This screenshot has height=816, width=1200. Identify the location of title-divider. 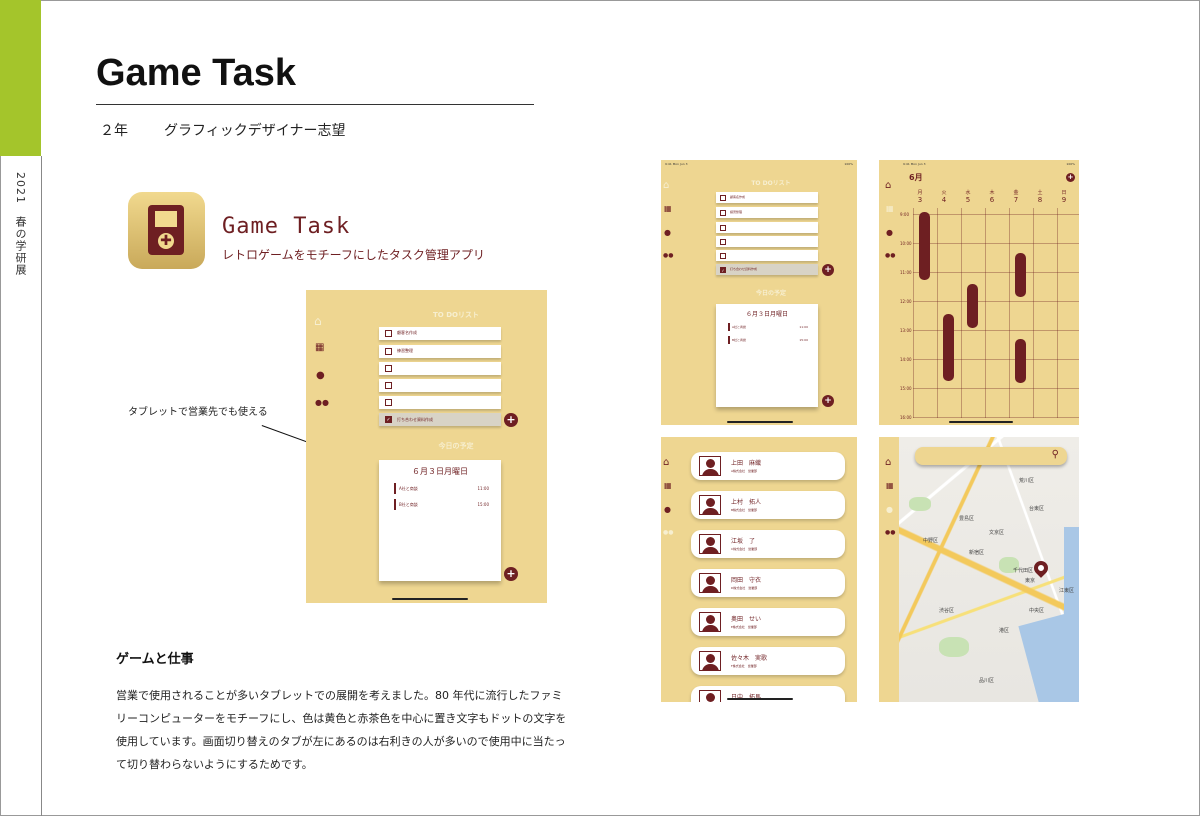
(315, 104).